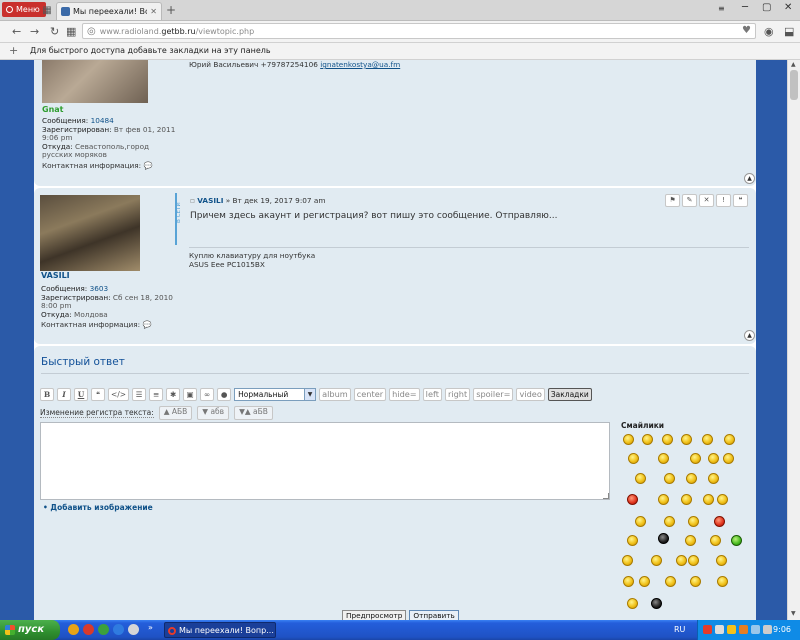  What do you see at coordinates (325, 461) in the screenshot?
I see `message-textarea` at bounding box center [325, 461].